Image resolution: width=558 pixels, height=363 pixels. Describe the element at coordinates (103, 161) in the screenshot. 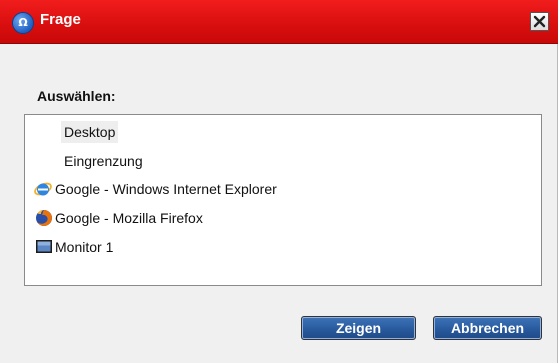

I see `list-item-label: Eingrenzung` at that location.